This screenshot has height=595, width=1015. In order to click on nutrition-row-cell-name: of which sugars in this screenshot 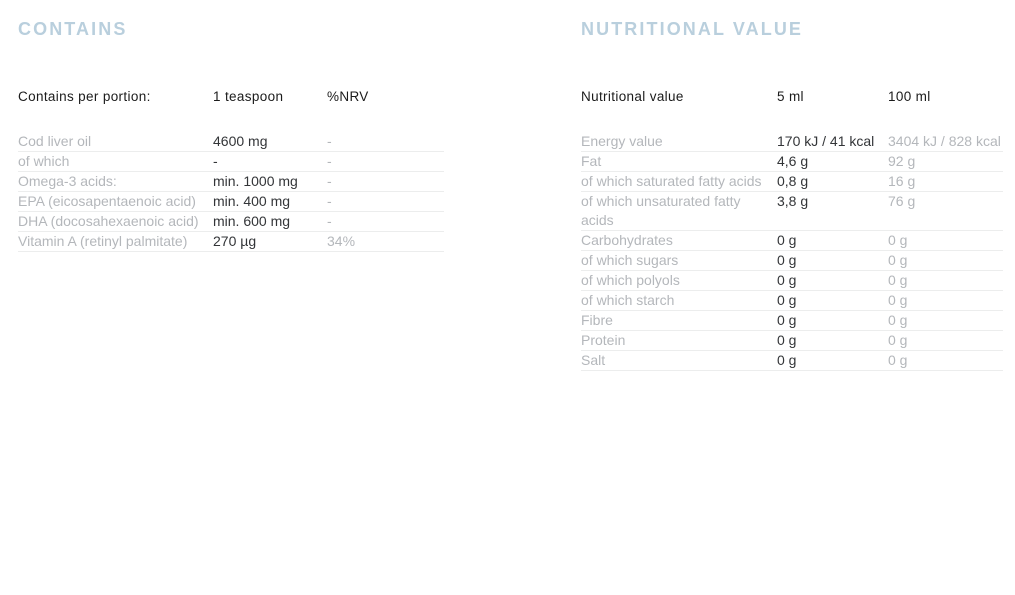, I will do `click(630, 260)`.